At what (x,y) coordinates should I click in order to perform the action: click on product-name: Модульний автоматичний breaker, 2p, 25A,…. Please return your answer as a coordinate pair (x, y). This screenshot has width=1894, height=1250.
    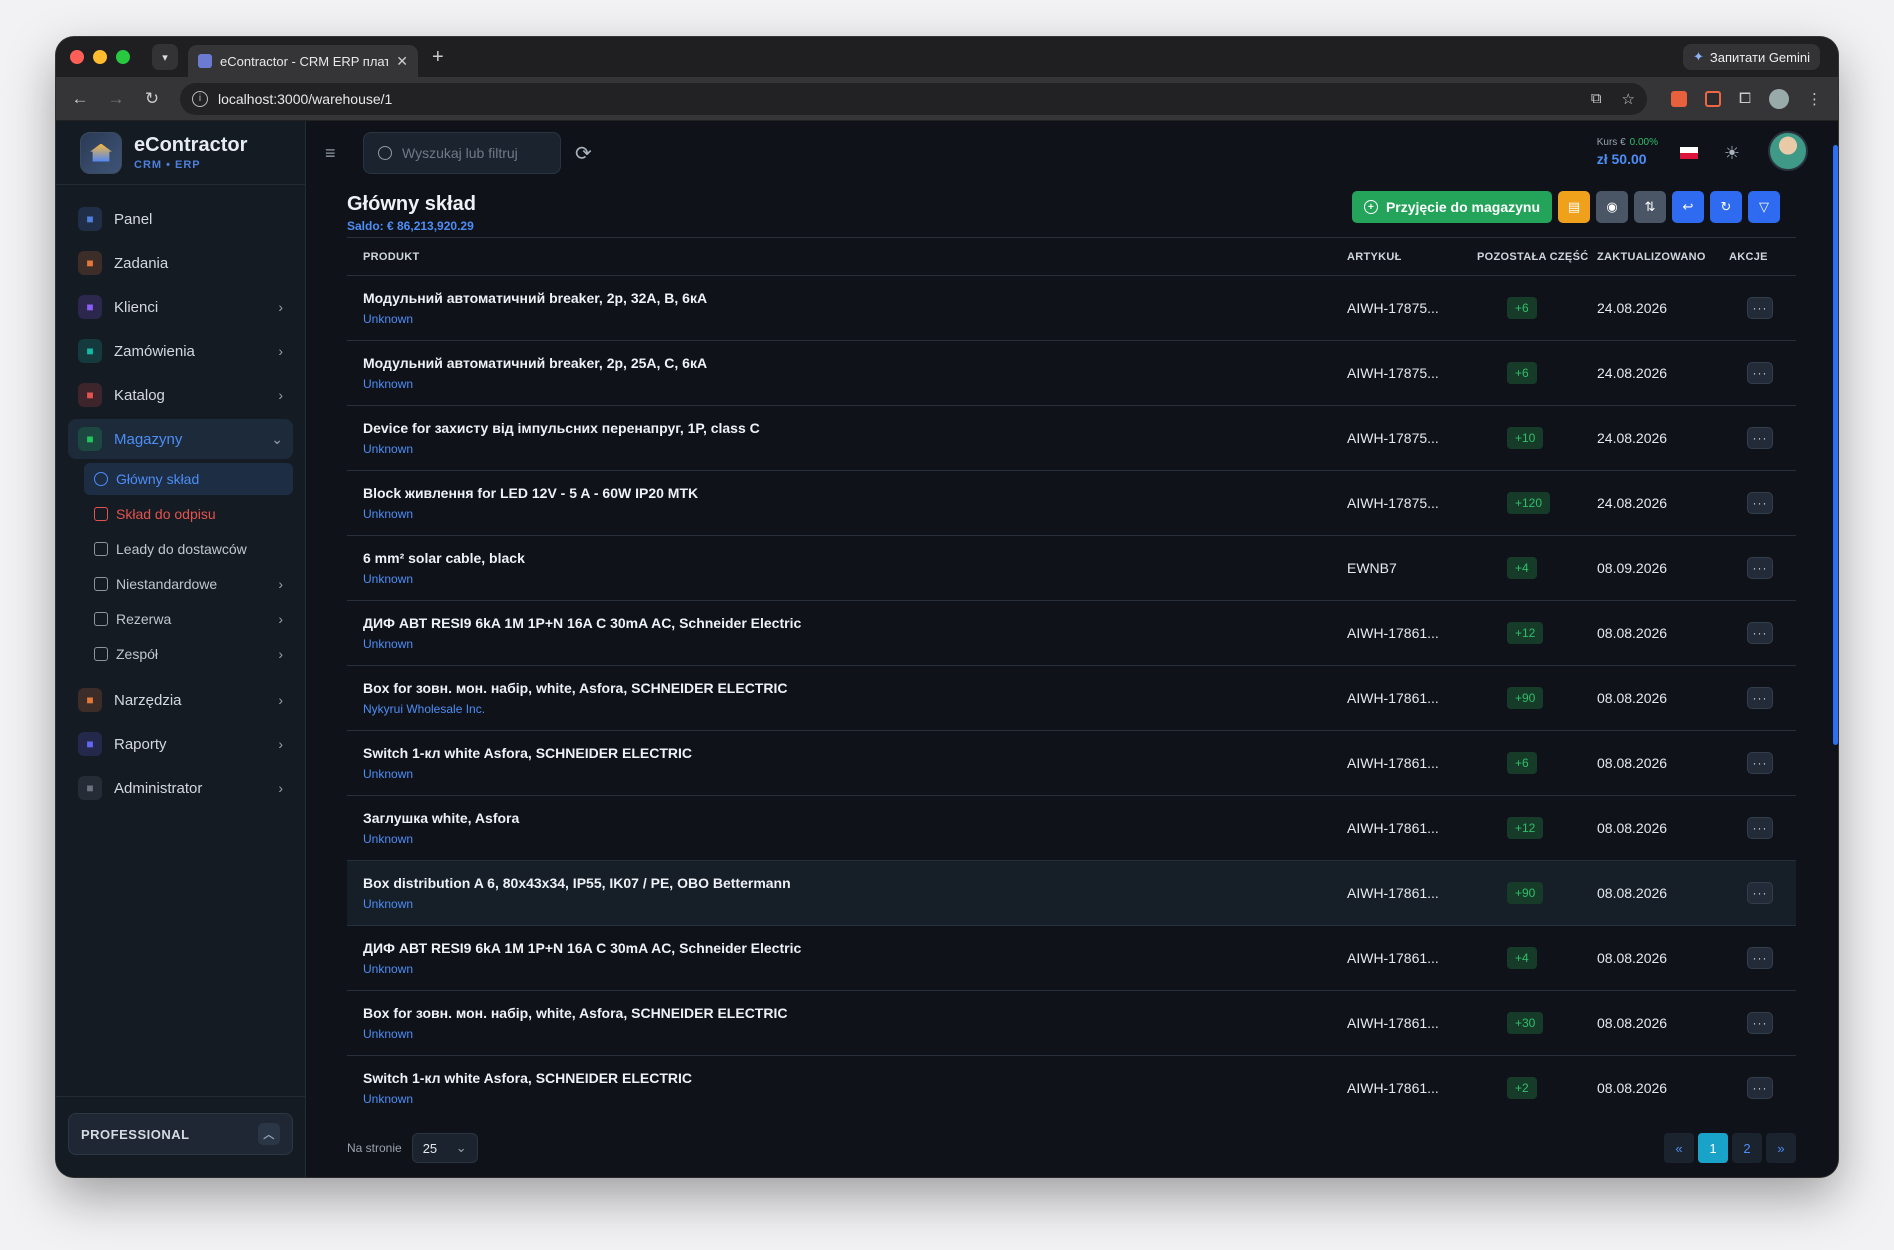
    Looking at the image, I should click on (855, 363).